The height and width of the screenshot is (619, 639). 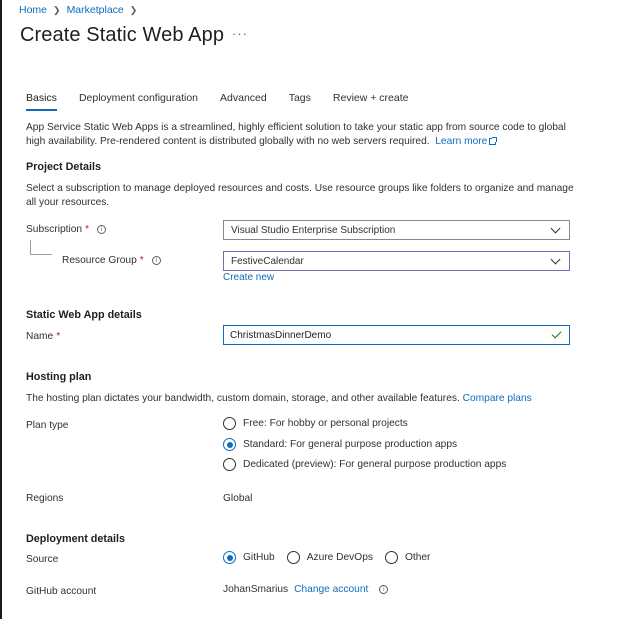 What do you see at coordinates (238, 498) in the screenshot?
I see `regions-value: Global` at bounding box center [238, 498].